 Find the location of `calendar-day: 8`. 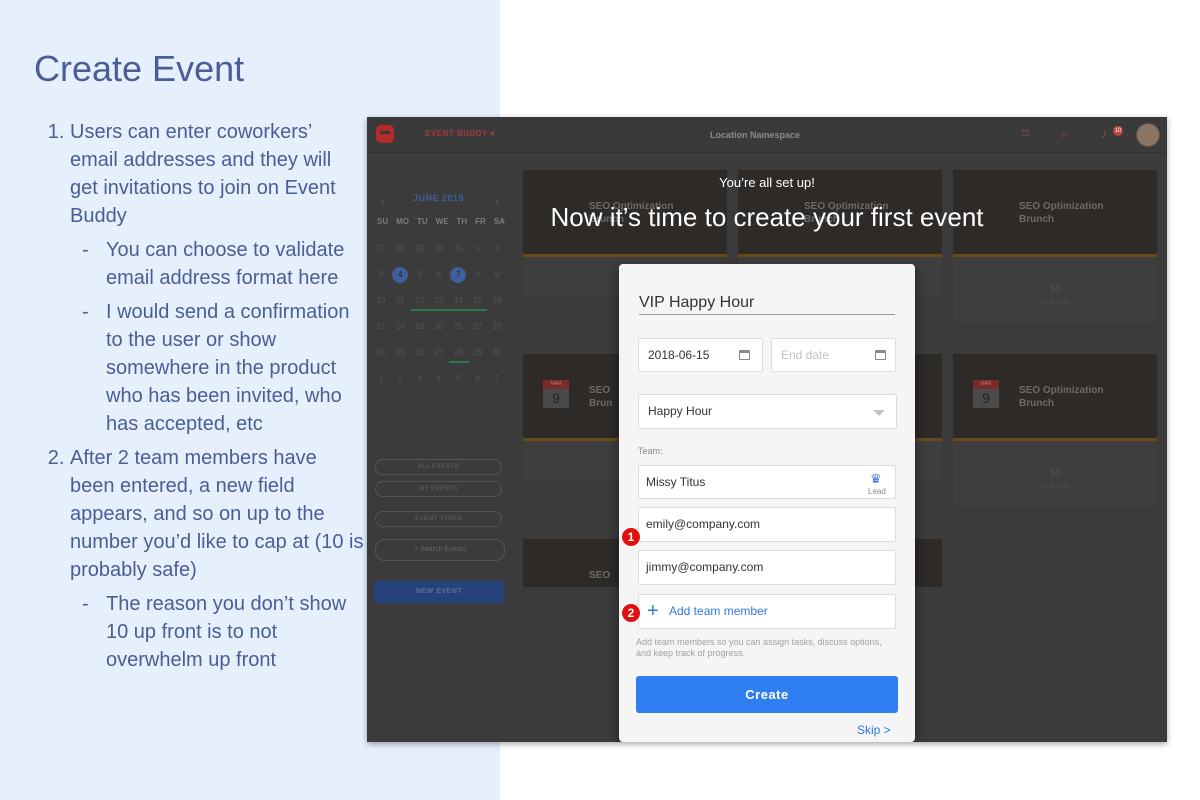

calendar-day: 8 is located at coordinates (478, 275).